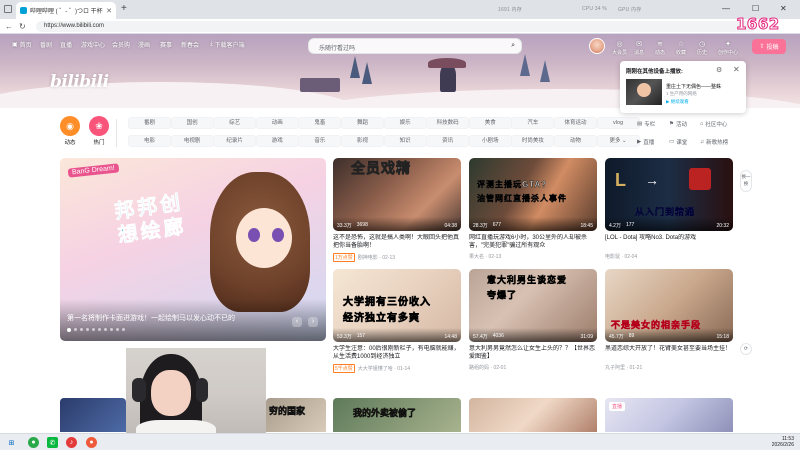 This screenshot has width=800, height=450. Describe the element at coordinates (397, 194) in the screenshot. I see `video-thumbnail: 全员戏精 33.3万 3698 04:38` at that location.